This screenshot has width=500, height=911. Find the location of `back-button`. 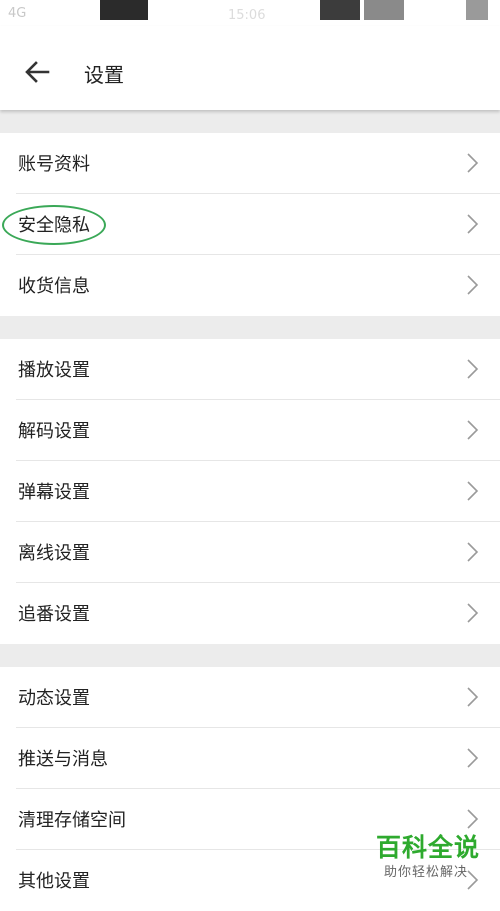

back-button is located at coordinates (38, 72).